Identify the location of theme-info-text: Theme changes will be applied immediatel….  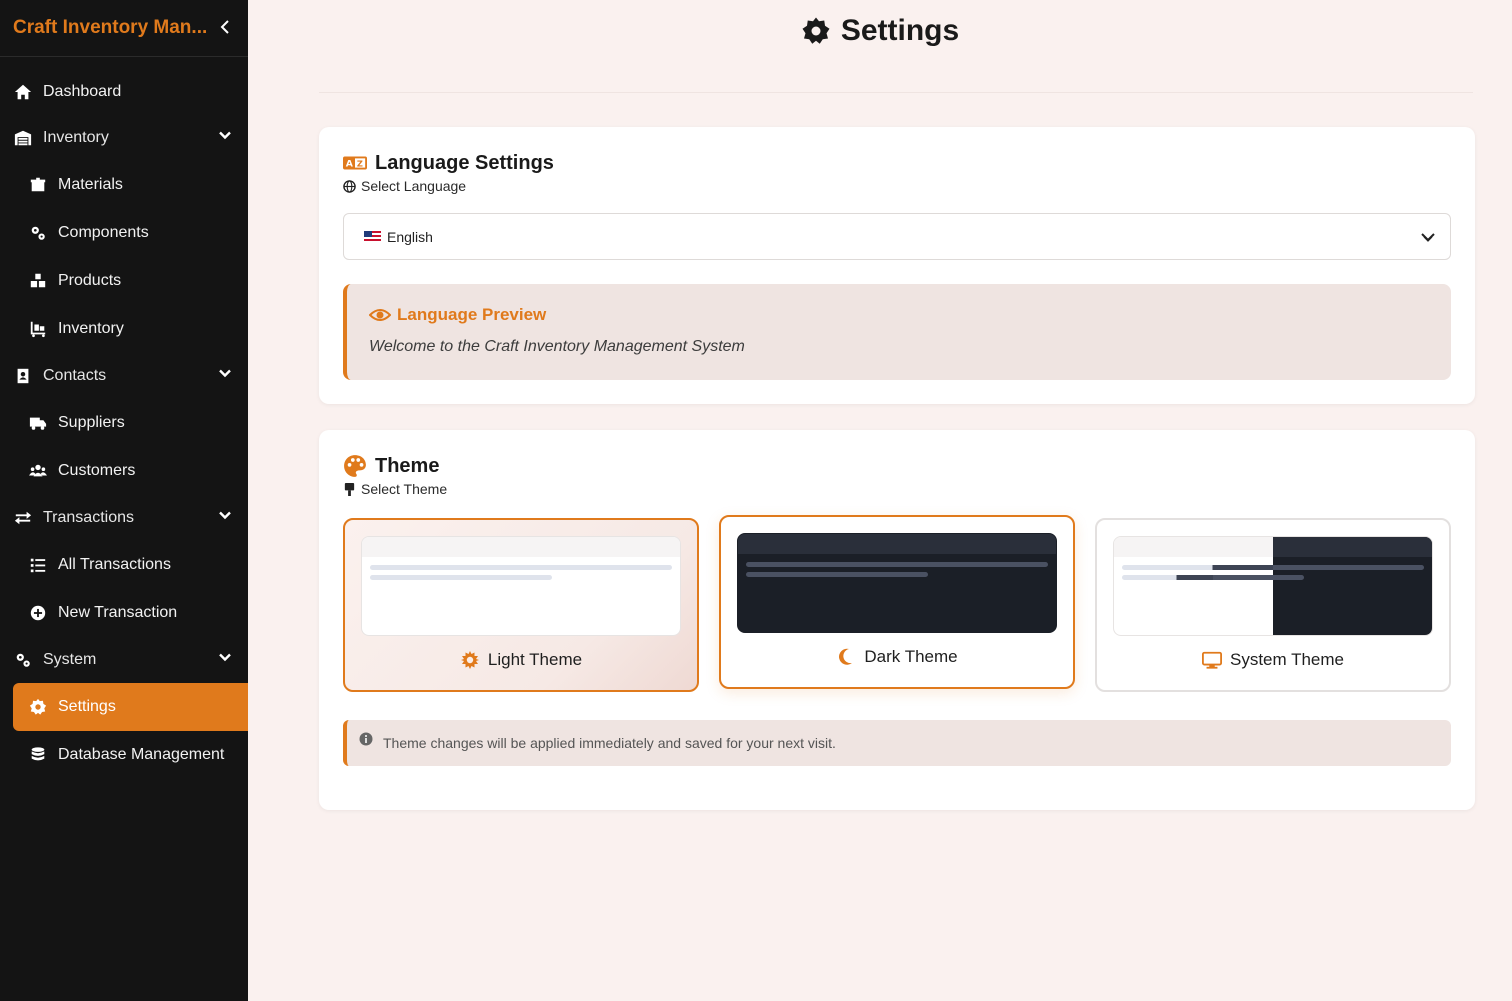
(609, 743).